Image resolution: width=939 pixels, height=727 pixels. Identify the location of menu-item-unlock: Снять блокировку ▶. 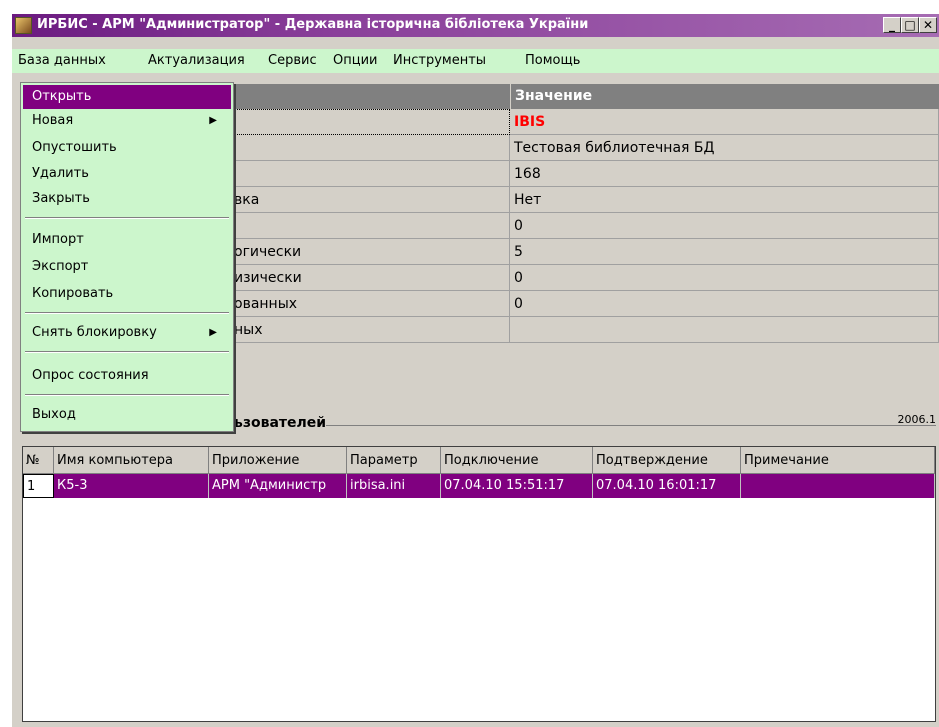
(127, 333).